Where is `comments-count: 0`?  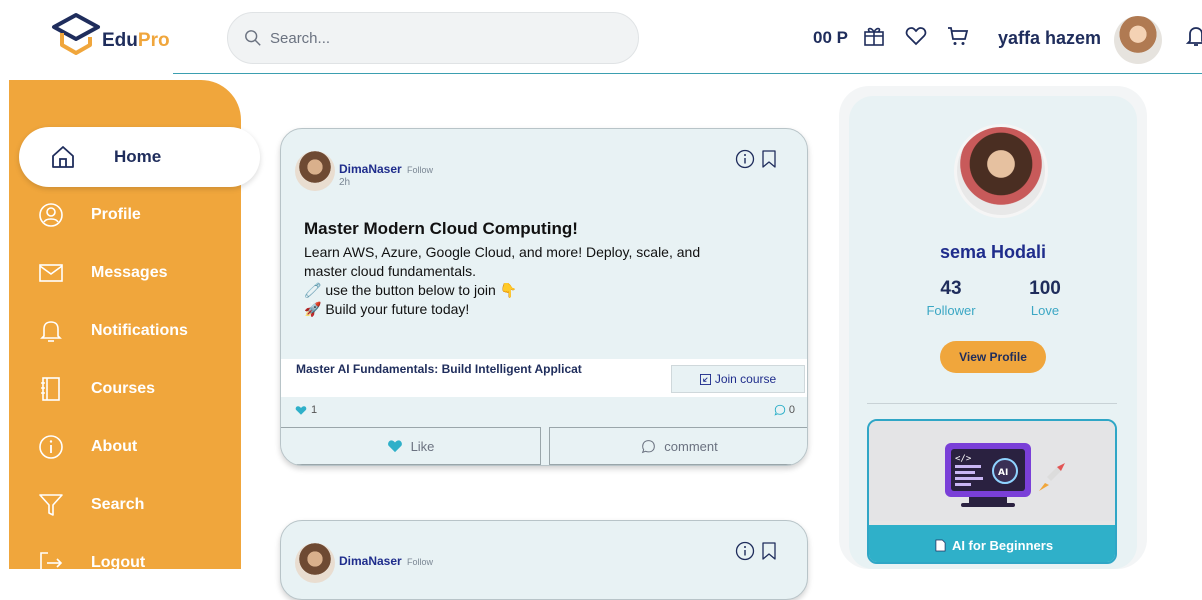 comments-count: 0 is located at coordinates (784, 410).